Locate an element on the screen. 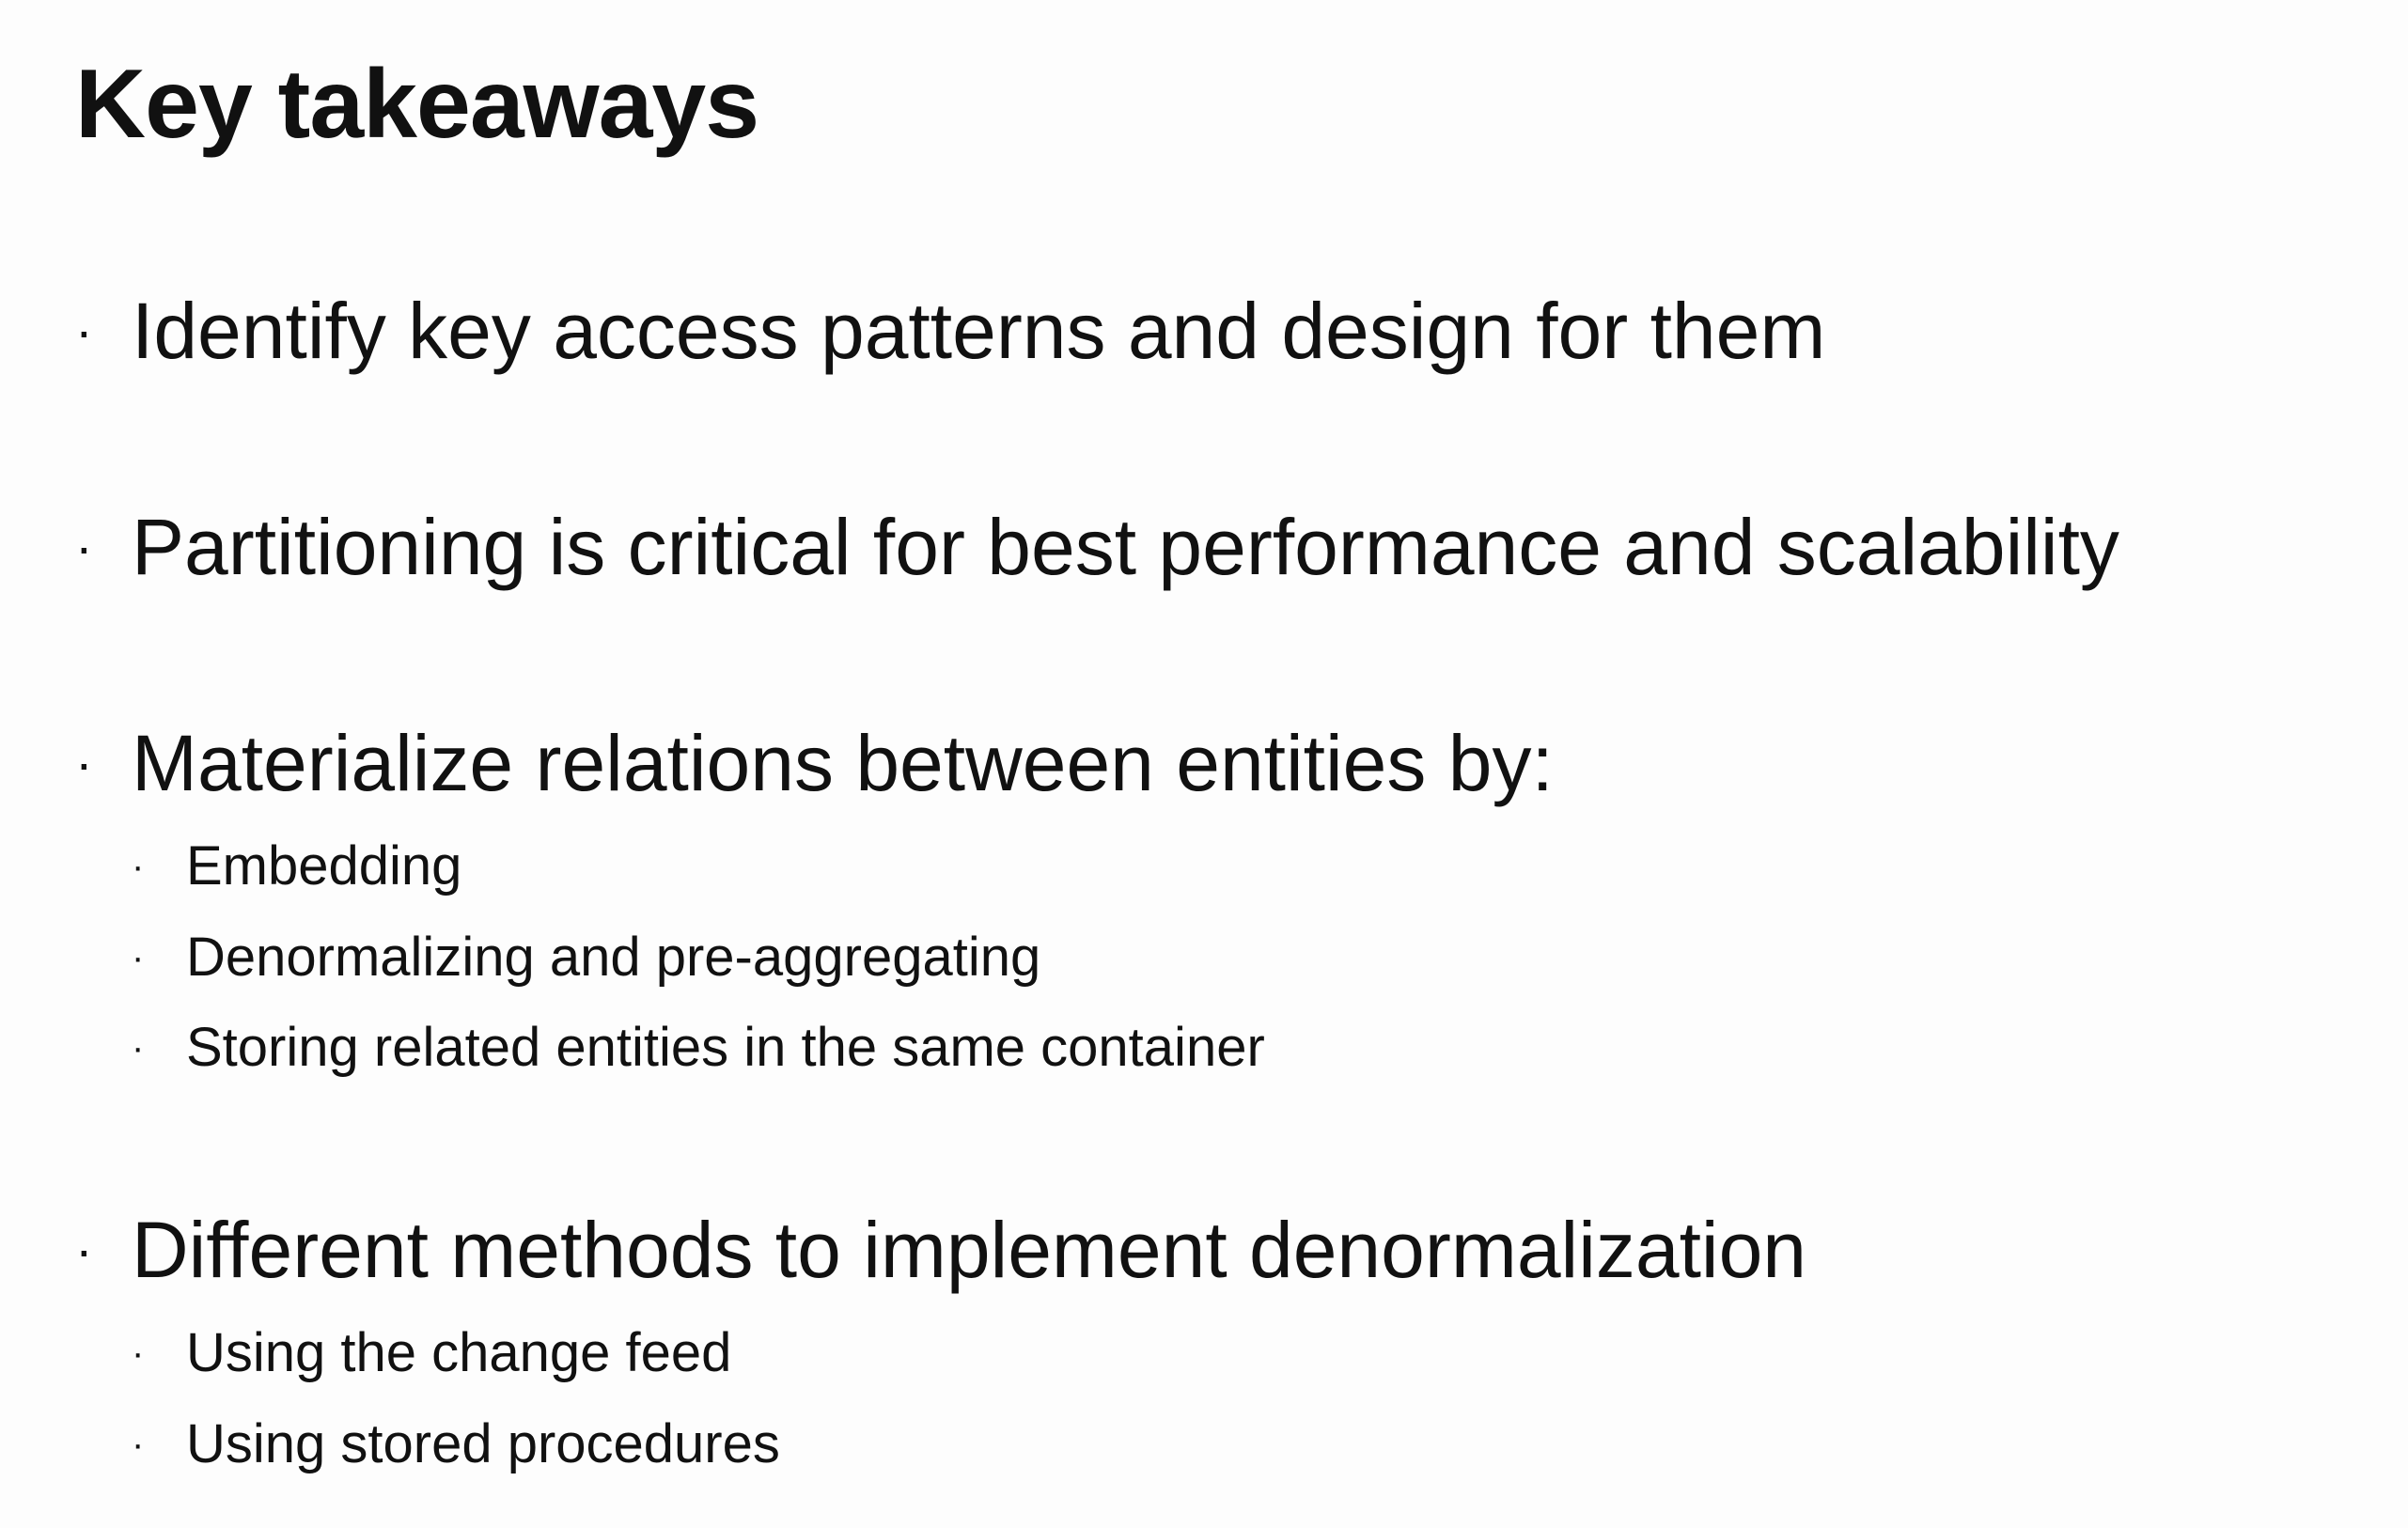  sub-bullet-text: Denormalizing and pre-aggregating is located at coordinates (613, 958).